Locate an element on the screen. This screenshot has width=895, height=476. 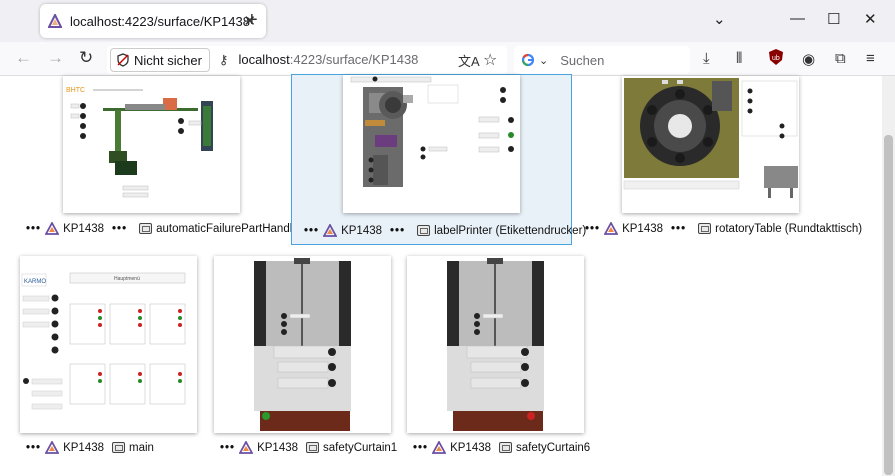
not-secure-label: Nicht sicher is located at coordinates (168, 60).